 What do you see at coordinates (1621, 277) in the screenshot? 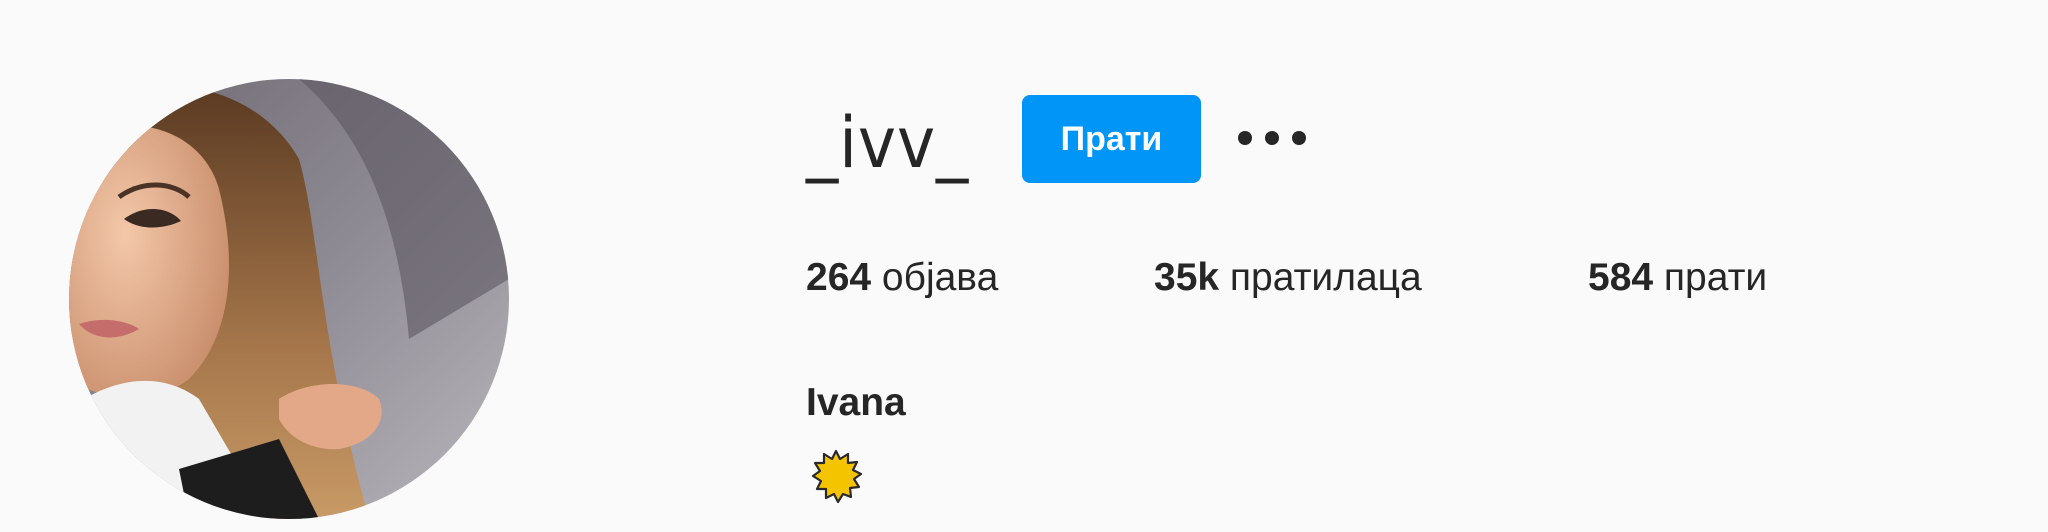
I see `following-count: 584` at bounding box center [1621, 277].